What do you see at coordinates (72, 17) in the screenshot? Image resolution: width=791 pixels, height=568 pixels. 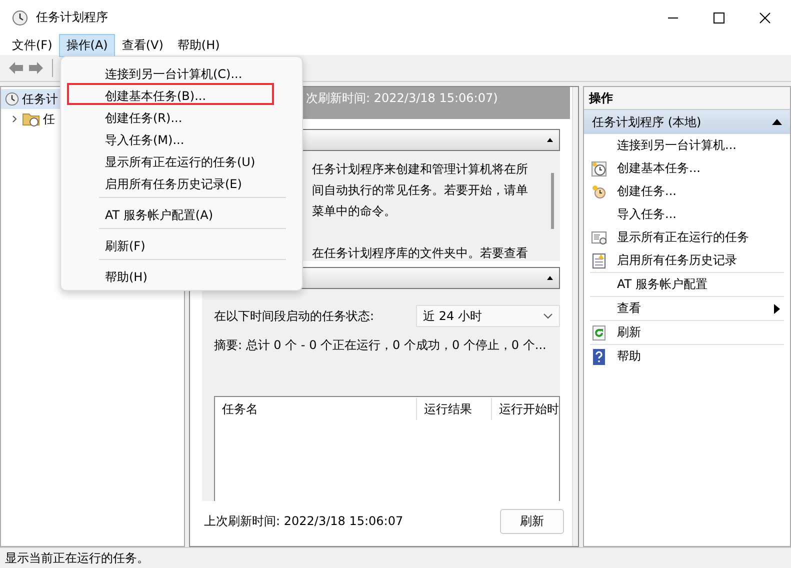 I see `window-title: 任务计划程序` at bounding box center [72, 17].